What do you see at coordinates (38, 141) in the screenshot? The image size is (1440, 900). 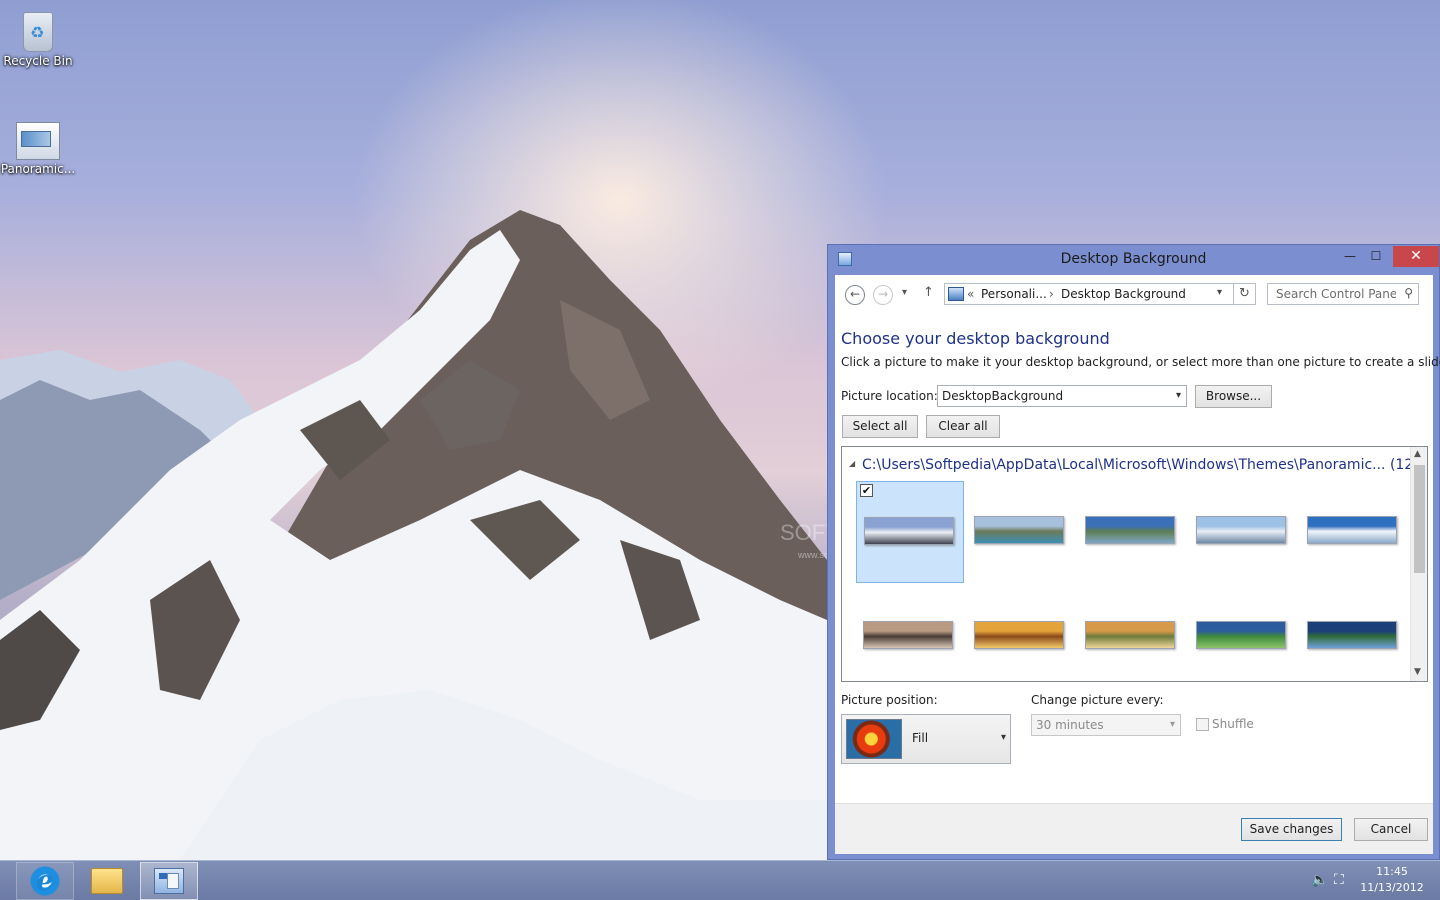 I see `theme-pack-icon` at bounding box center [38, 141].